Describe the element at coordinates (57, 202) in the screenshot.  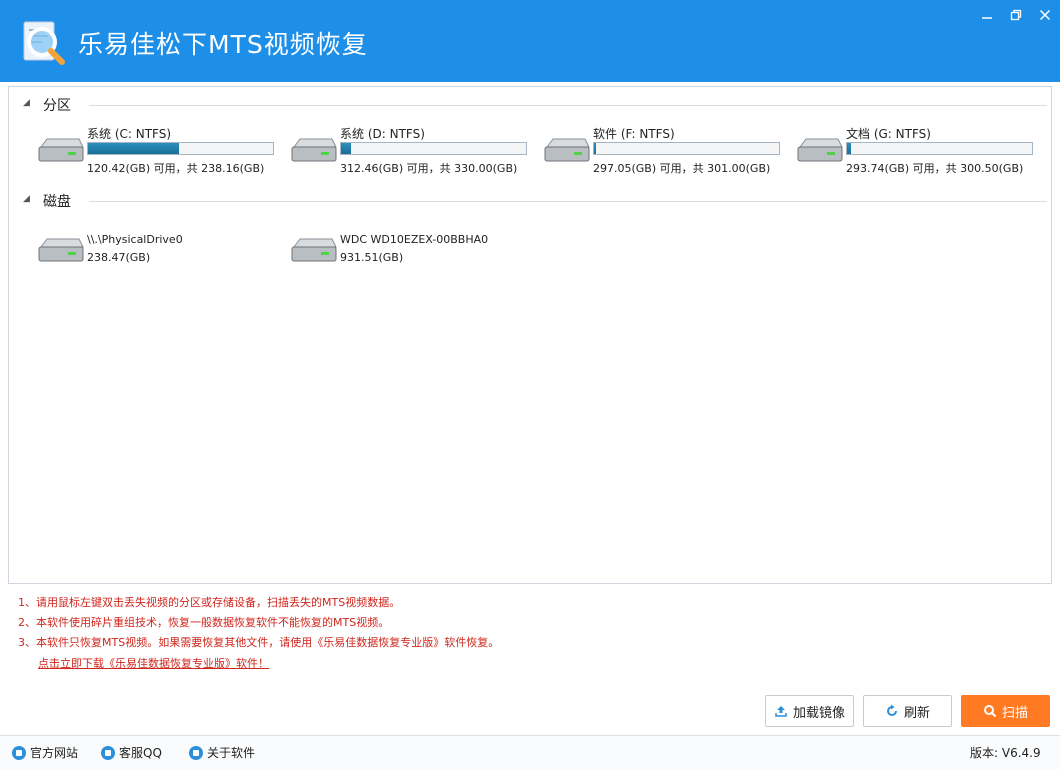
I see `disk-section-label: 磁盘` at that location.